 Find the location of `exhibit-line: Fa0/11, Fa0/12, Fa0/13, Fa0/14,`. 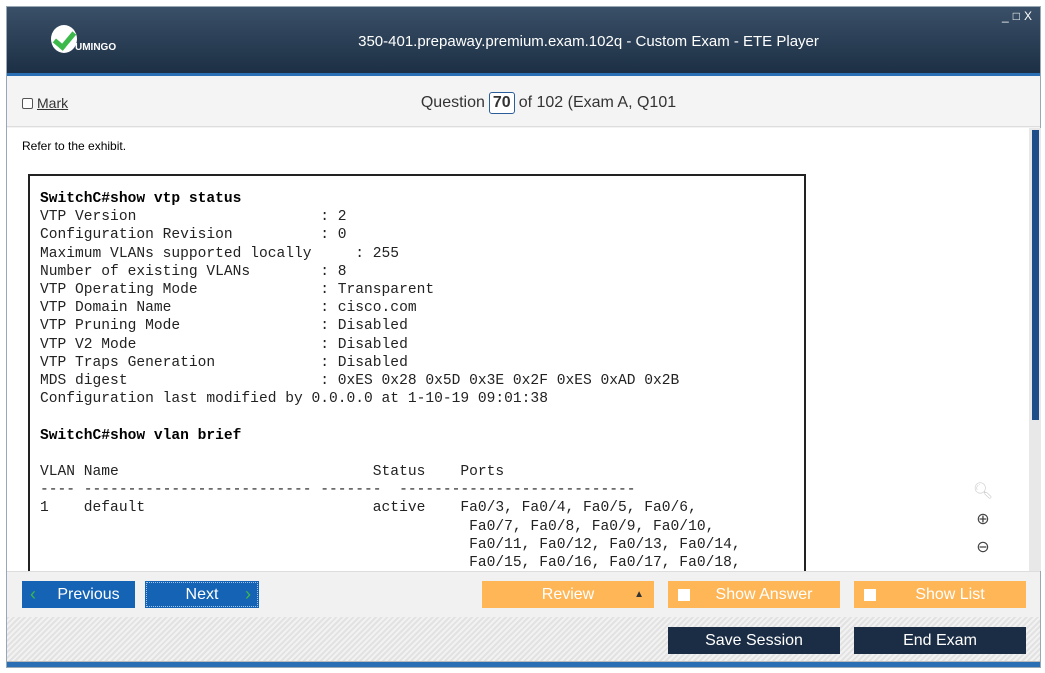

exhibit-line: Fa0/11, Fa0/12, Fa0/13, Fa0/14, is located at coordinates (390, 544).